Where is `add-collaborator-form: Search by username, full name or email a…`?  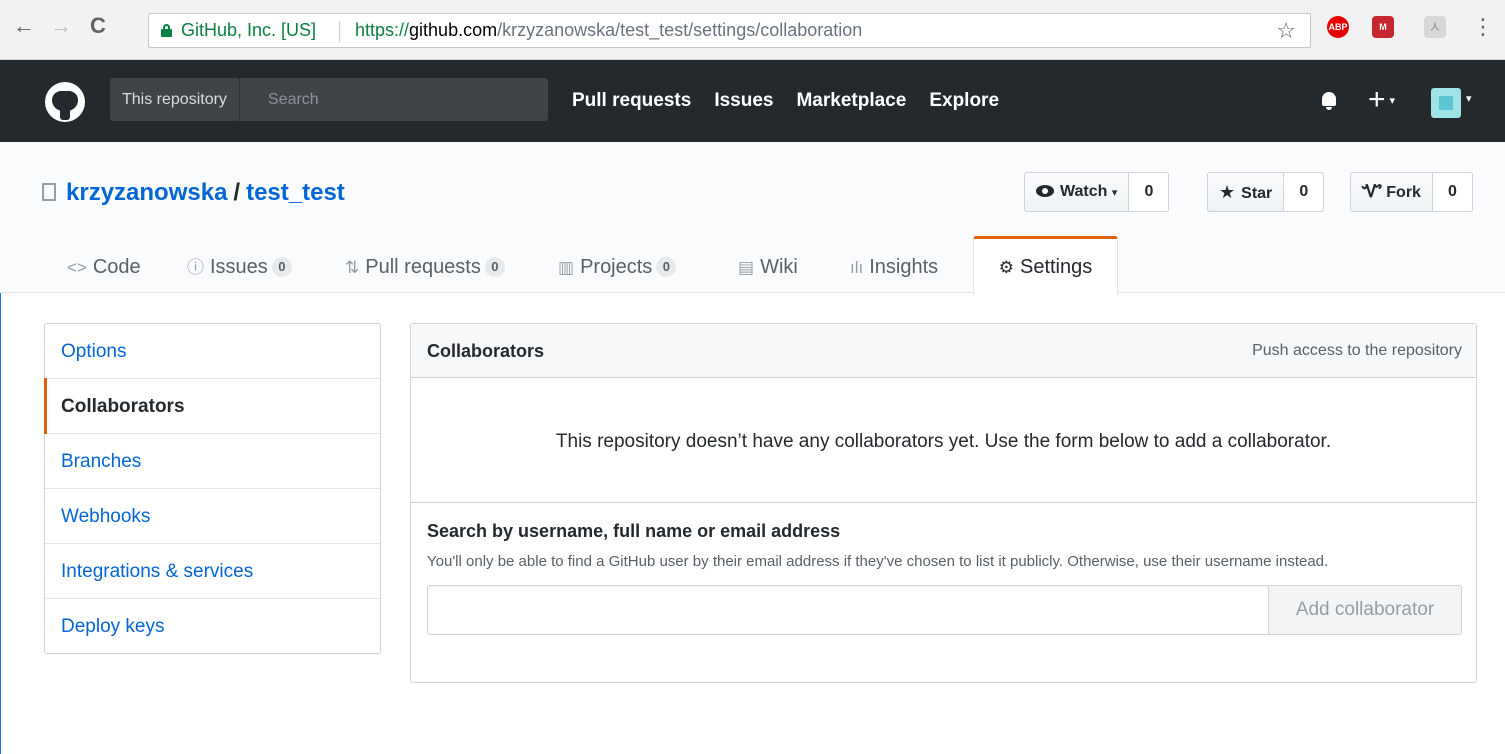 add-collaborator-form: Search by username, full name or email a… is located at coordinates (944, 578).